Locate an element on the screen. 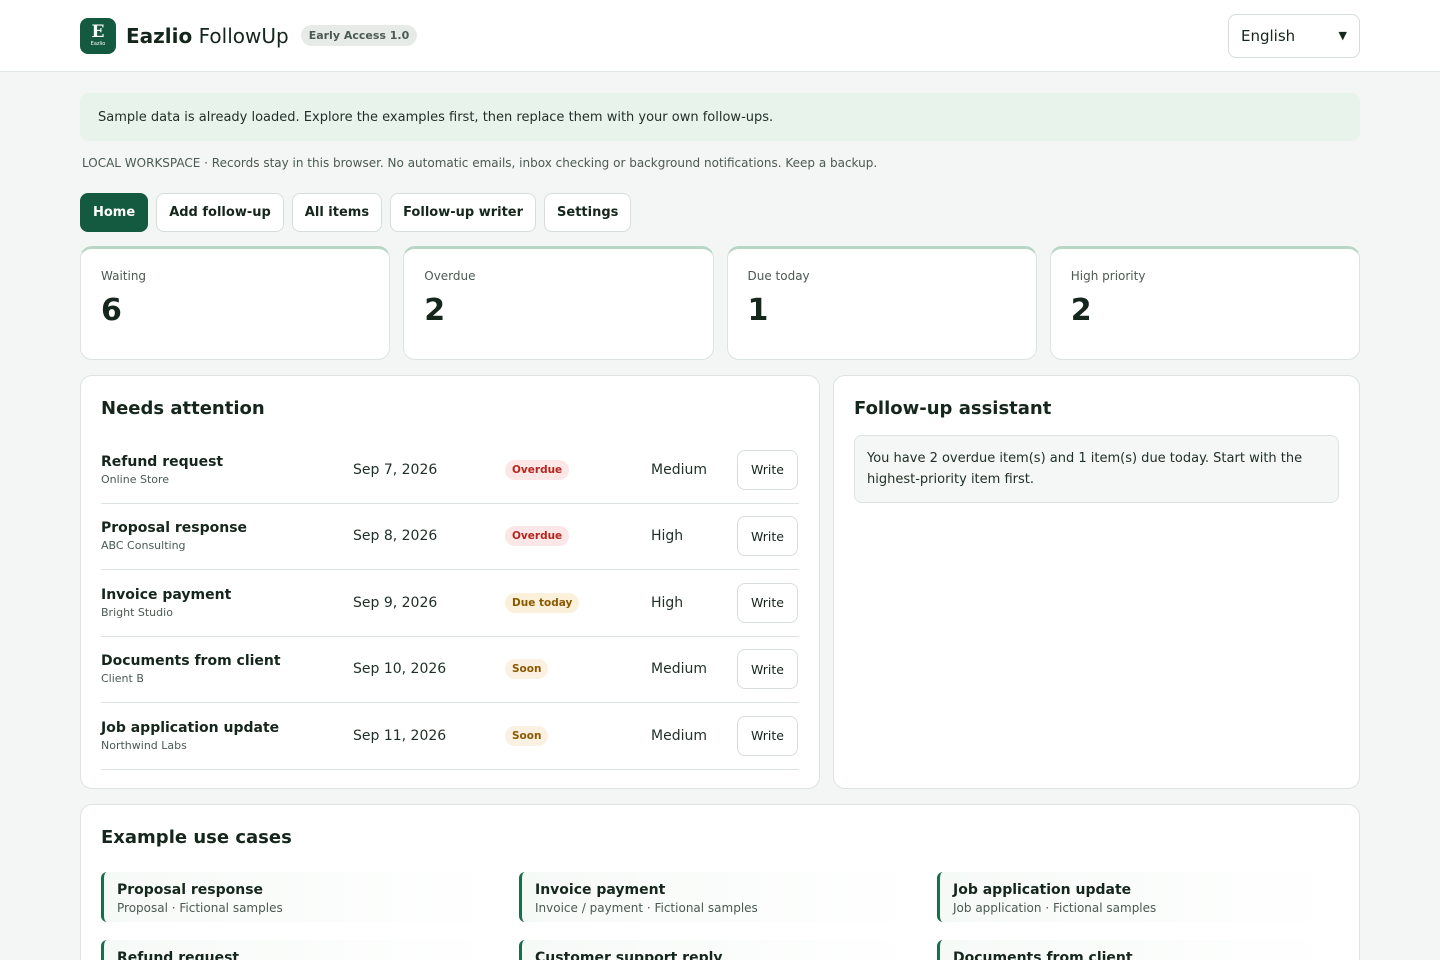 The height and width of the screenshot is (960, 1440). status-badge: Due today is located at coordinates (542, 602).